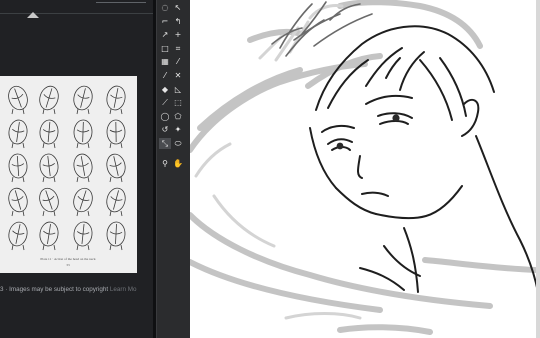 This screenshot has height=338, width=540. I want to click on line-icon: ⟋, so click(165, 102).